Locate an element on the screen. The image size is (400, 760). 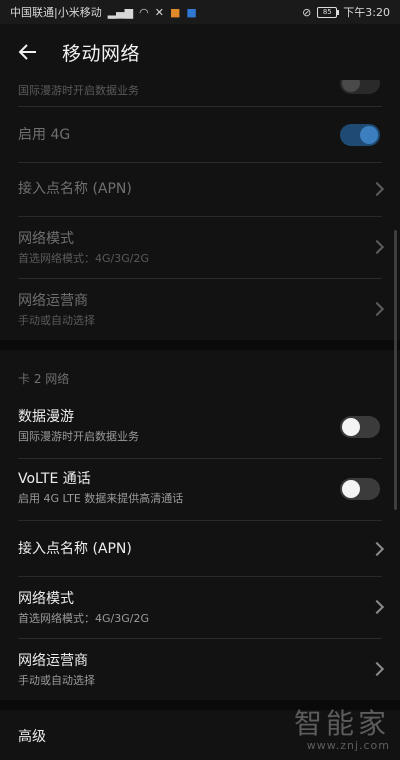
signal-icon: ▂▄▆ is located at coordinates (120, 12).